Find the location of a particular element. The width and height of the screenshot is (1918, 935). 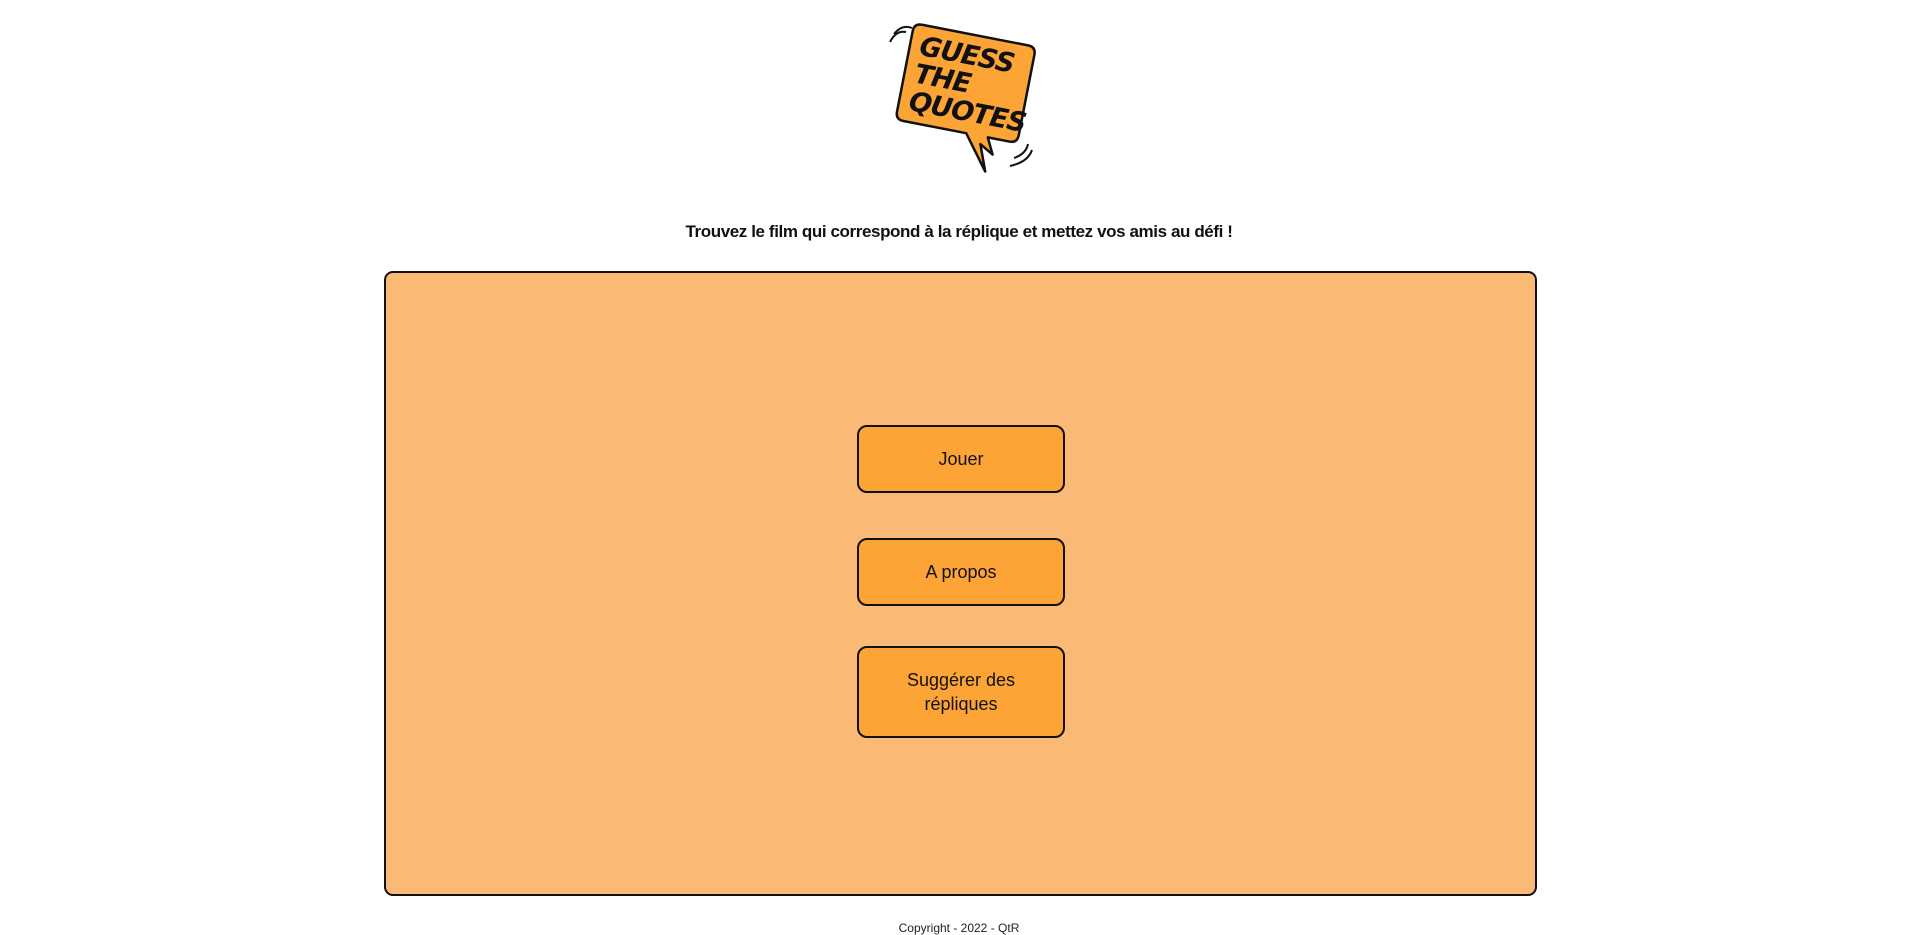

play-button: Jouer is located at coordinates (961, 459).